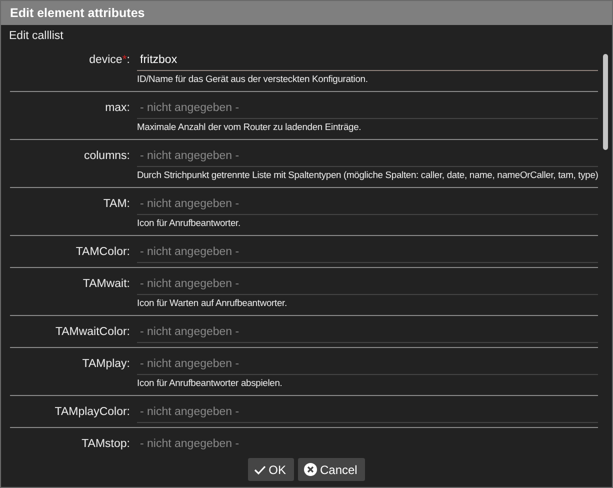  What do you see at coordinates (116, 204) in the screenshot?
I see `field-label: TAM:` at bounding box center [116, 204].